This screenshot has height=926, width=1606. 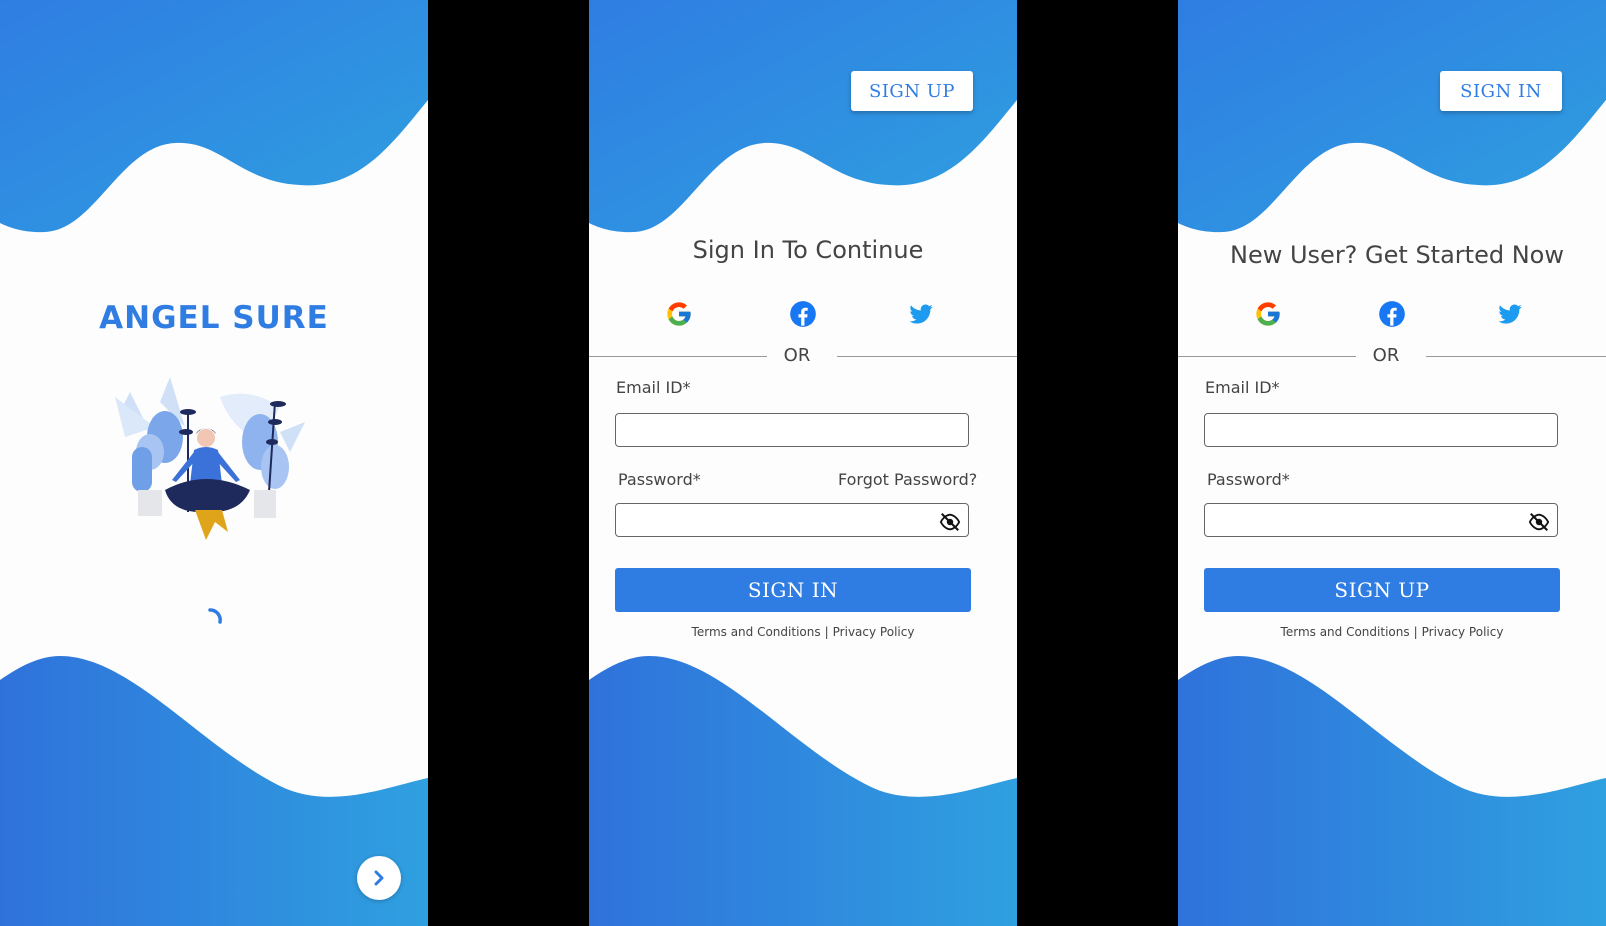 What do you see at coordinates (210, 458) in the screenshot?
I see `meditation-illustration` at bounding box center [210, 458].